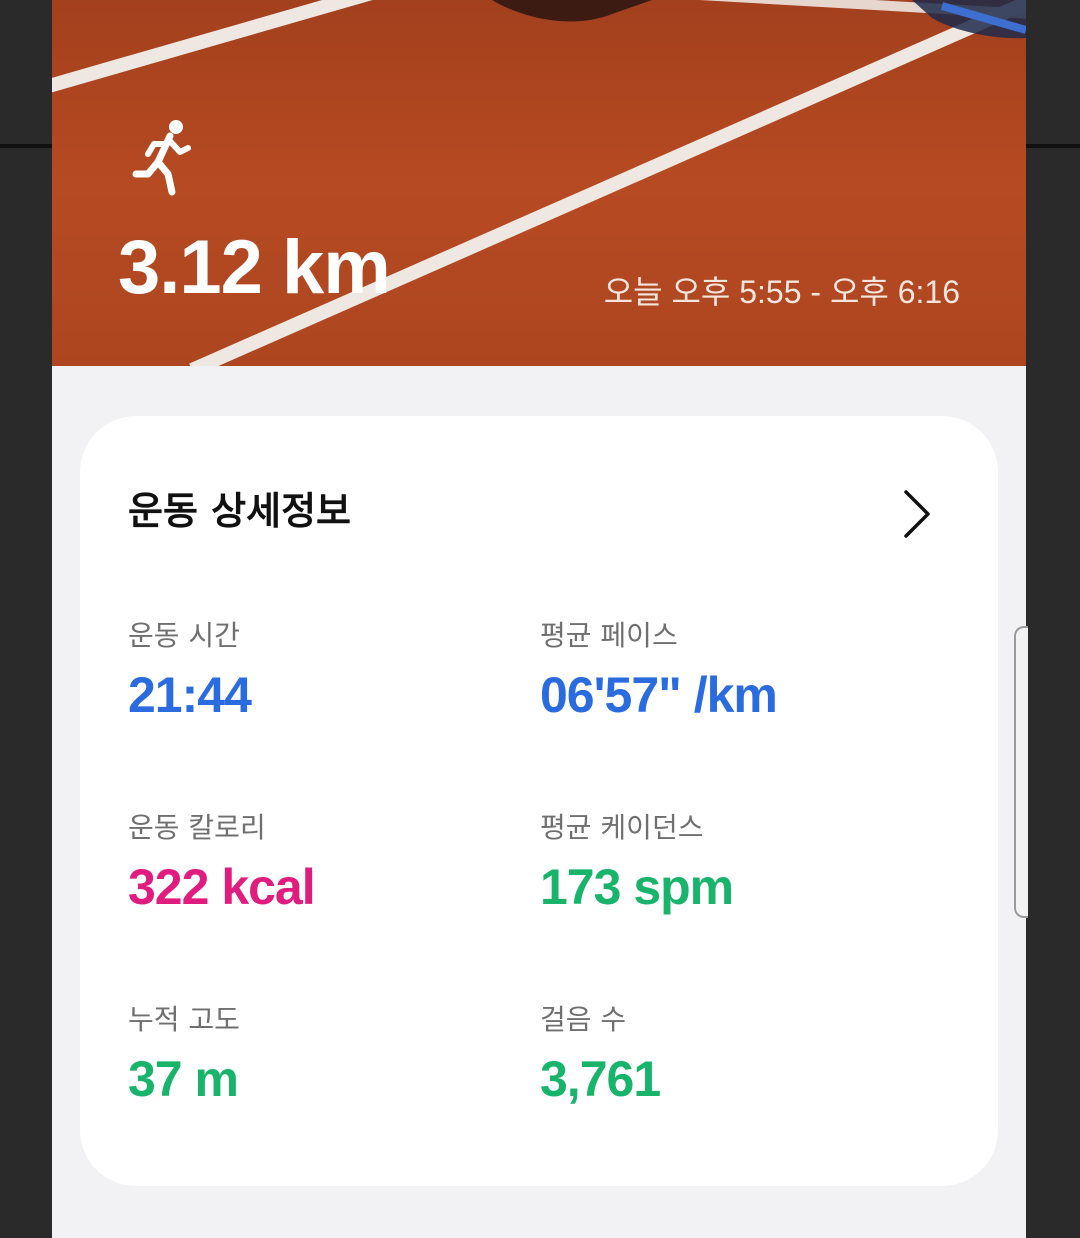  I want to click on stat-value: 37 m, so click(183, 1079).